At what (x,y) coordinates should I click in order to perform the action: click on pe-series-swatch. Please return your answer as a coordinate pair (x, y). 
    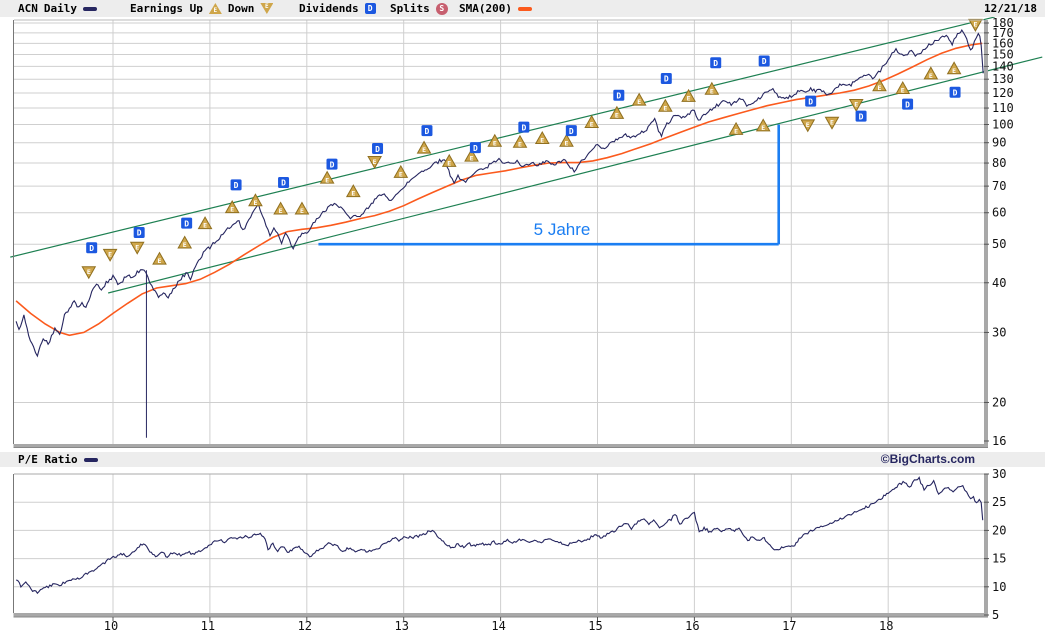
    Looking at the image, I should click on (90, 459).